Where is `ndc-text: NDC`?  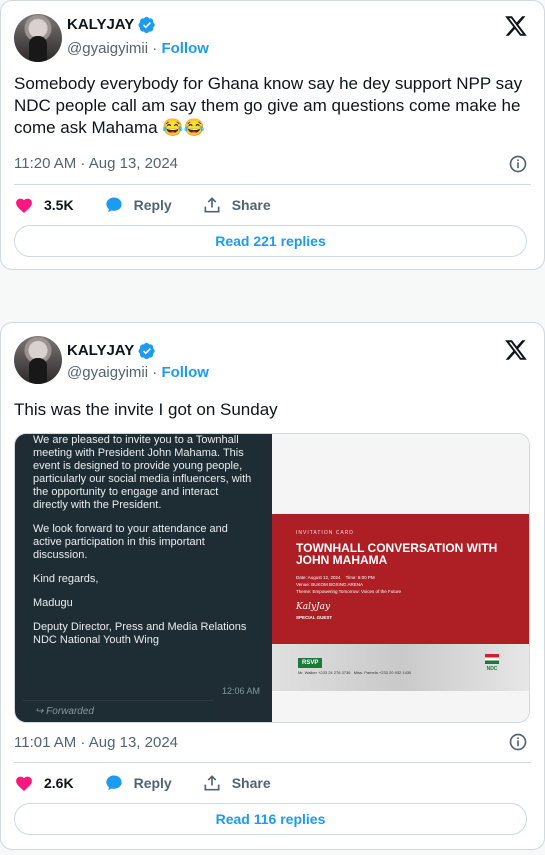 ndc-text: NDC is located at coordinates (492, 669).